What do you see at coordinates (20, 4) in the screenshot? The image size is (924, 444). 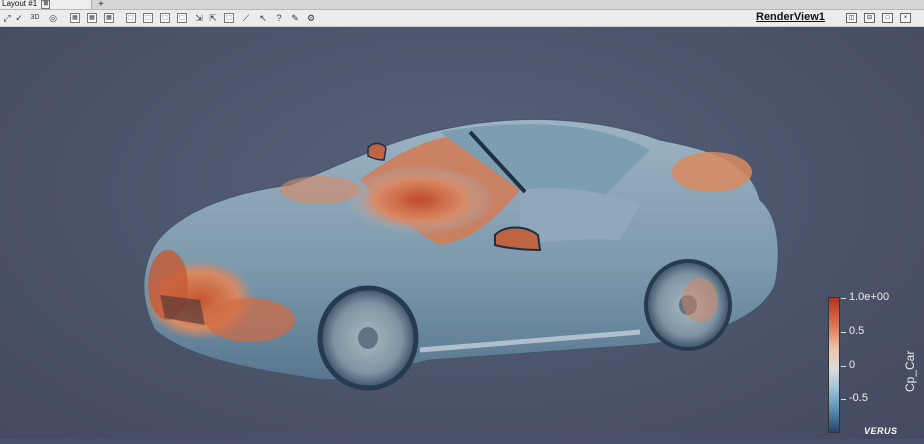 I see `tab-label: Layout #1` at bounding box center [20, 4].